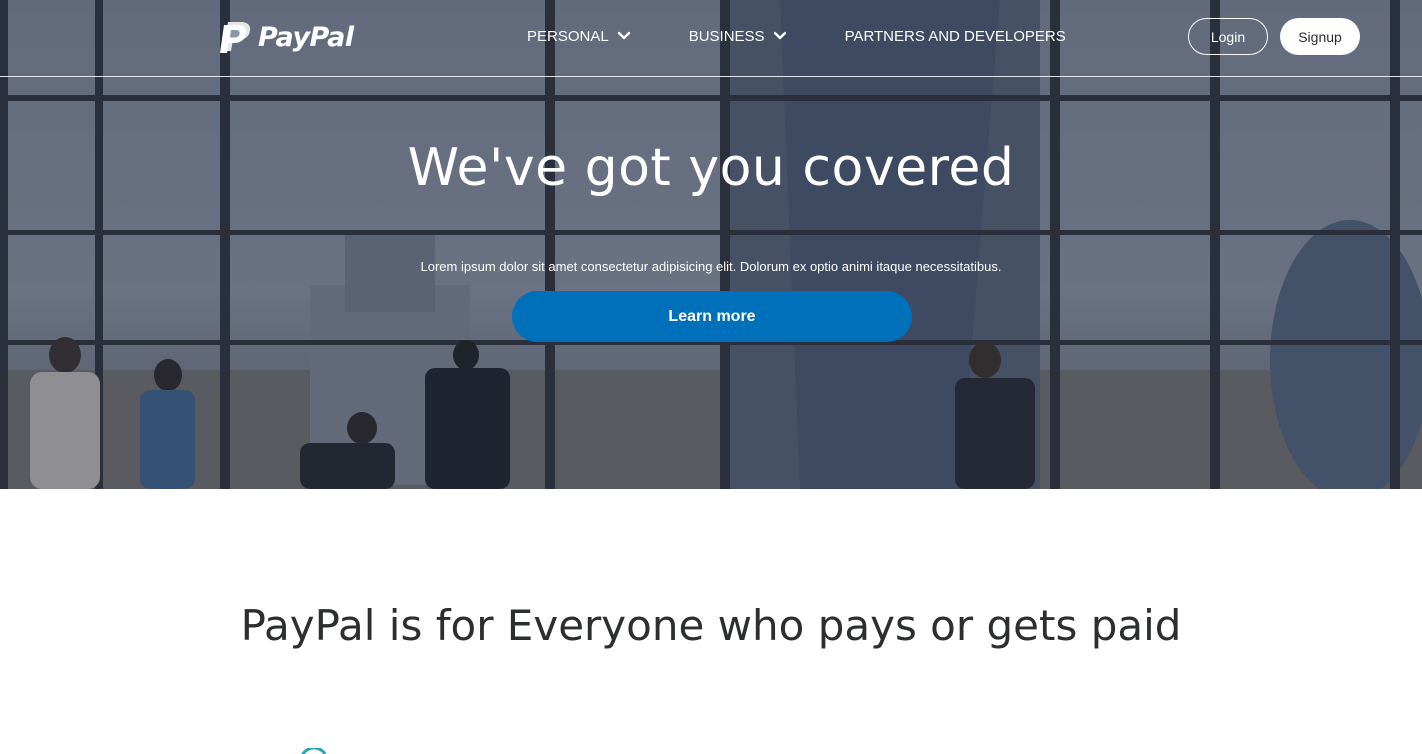 The image size is (1422, 754). I want to click on nav-item-business: BUSINESS, so click(738, 36).